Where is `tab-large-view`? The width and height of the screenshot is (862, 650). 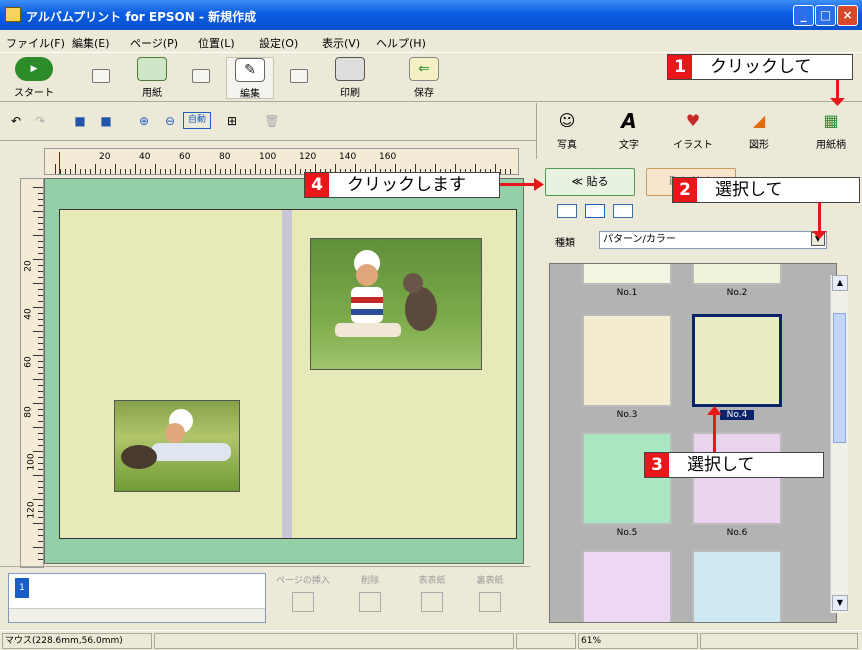
tab-large-view is located at coordinates (623, 211).